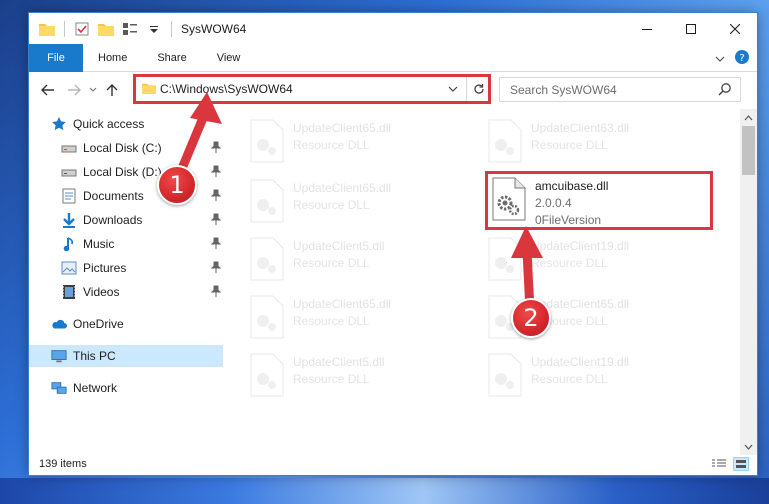  Describe the element at coordinates (126, 356) in the screenshot. I see `sidebar-item-this-pc: This PC` at that location.